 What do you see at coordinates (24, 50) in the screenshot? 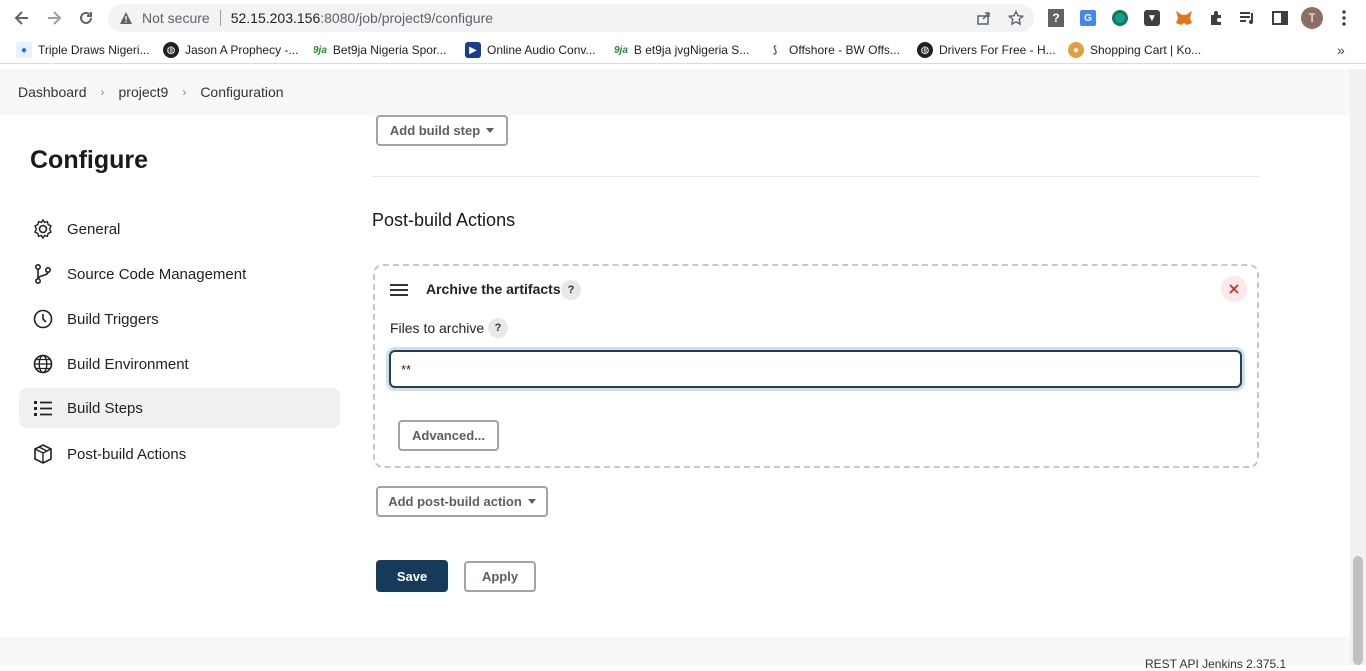
I see `globe-icon: ●` at bounding box center [24, 50].